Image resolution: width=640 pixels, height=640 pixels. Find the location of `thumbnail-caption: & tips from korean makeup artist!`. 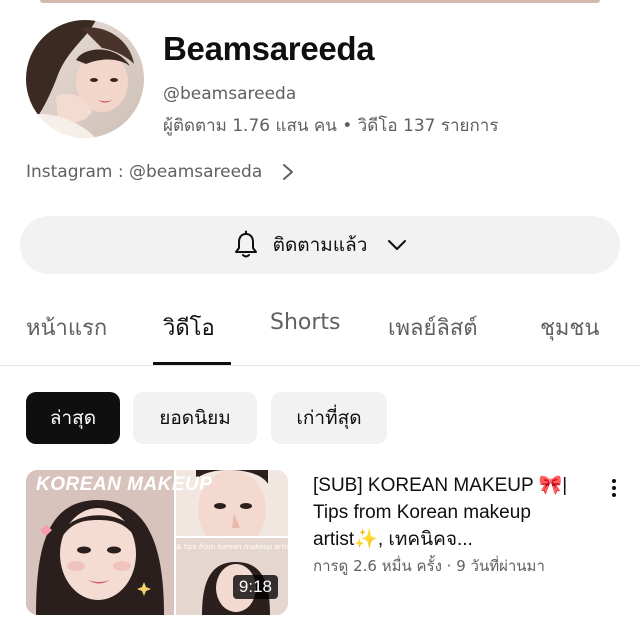

thumbnail-caption: & tips from korean makeup artist! is located at coordinates (232, 547).